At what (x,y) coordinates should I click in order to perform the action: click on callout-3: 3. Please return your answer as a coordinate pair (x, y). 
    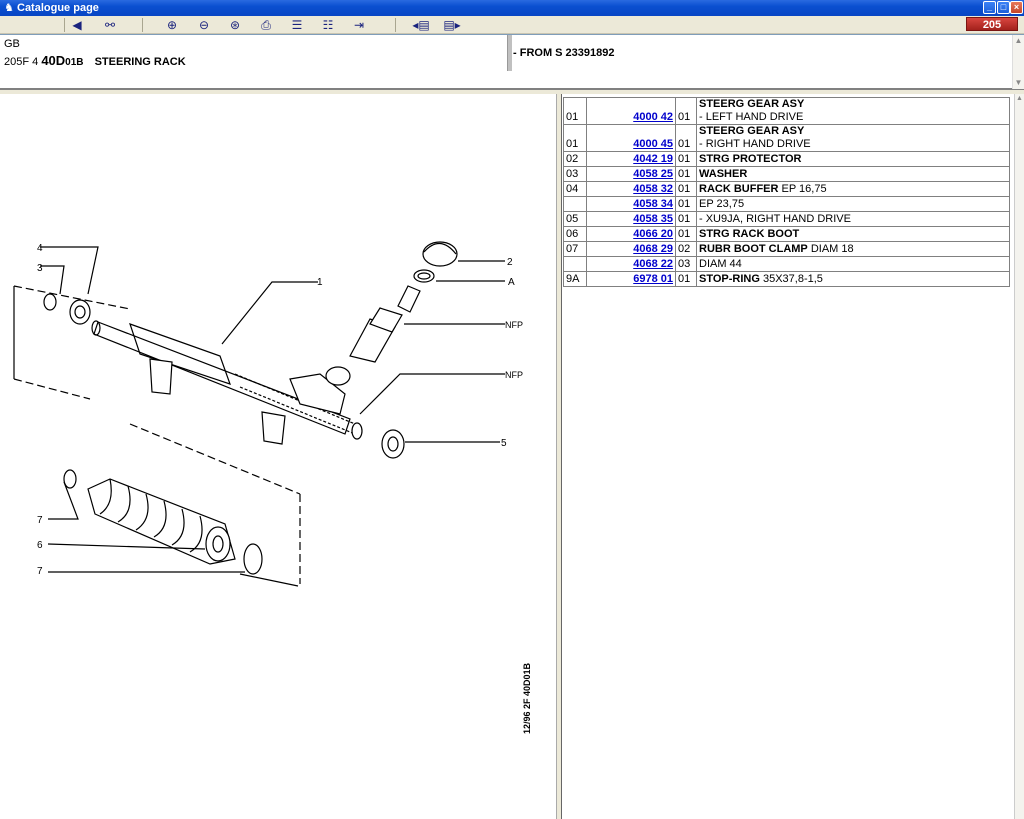
    Looking at the image, I should click on (40, 268).